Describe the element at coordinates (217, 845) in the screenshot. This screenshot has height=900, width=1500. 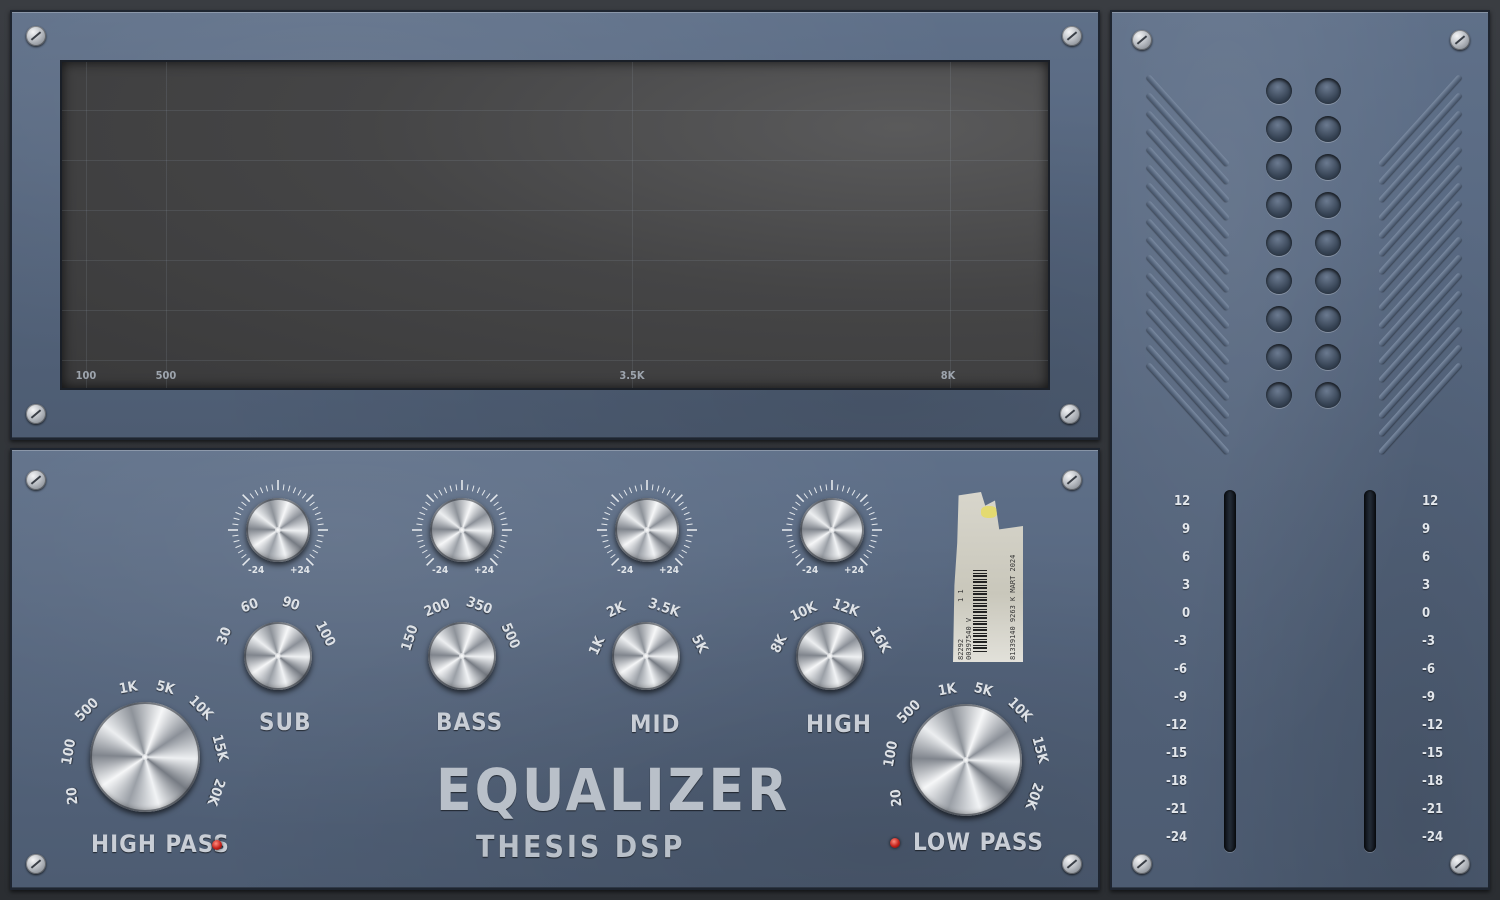
I see `high-pass-led` at that location.